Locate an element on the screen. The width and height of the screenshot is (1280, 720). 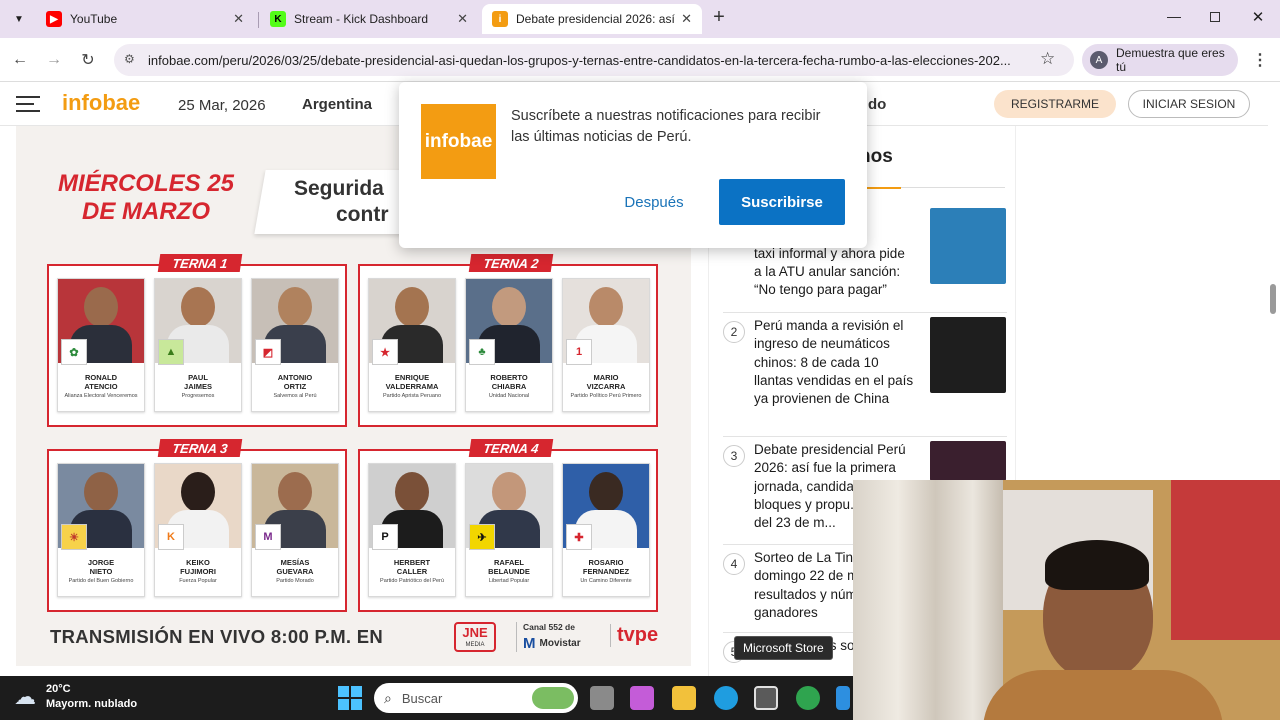
terna-title: TERNA 1 is located at coordinates (200, 263).